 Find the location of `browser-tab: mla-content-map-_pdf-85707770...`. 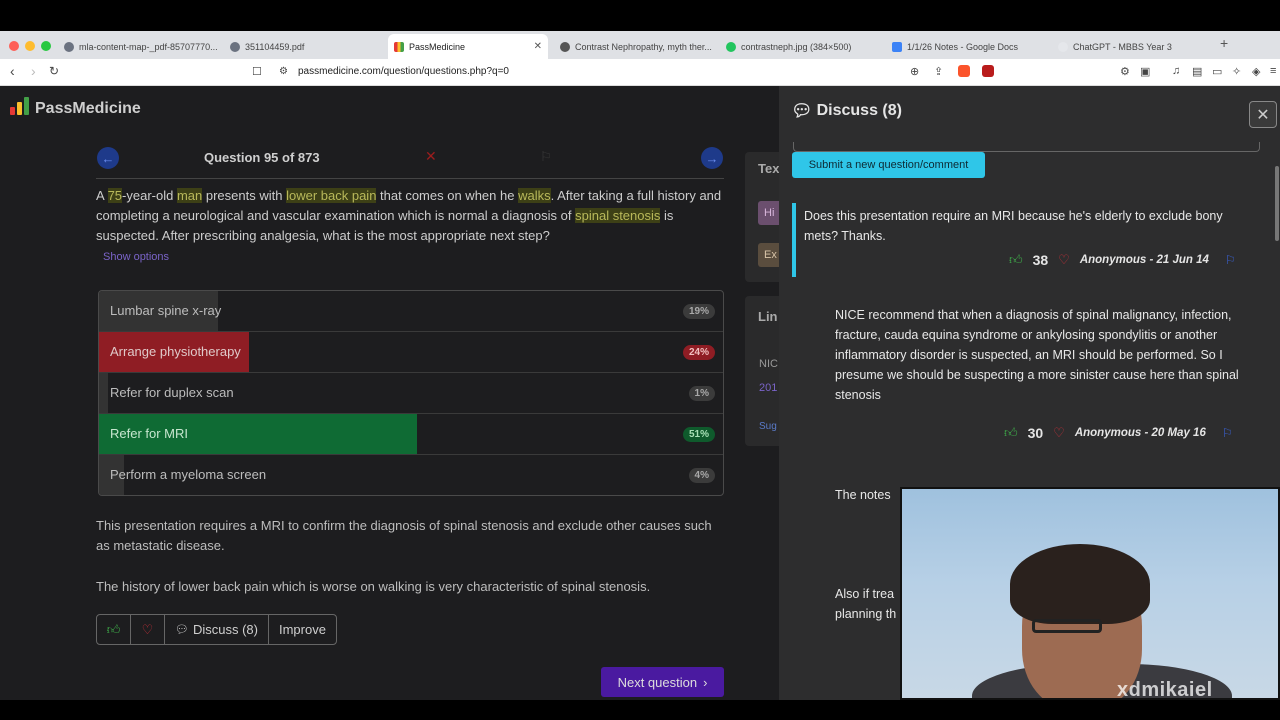

browser-tab: mla-content-map-_pdf-85707770... is located at coordinates (138, 46).